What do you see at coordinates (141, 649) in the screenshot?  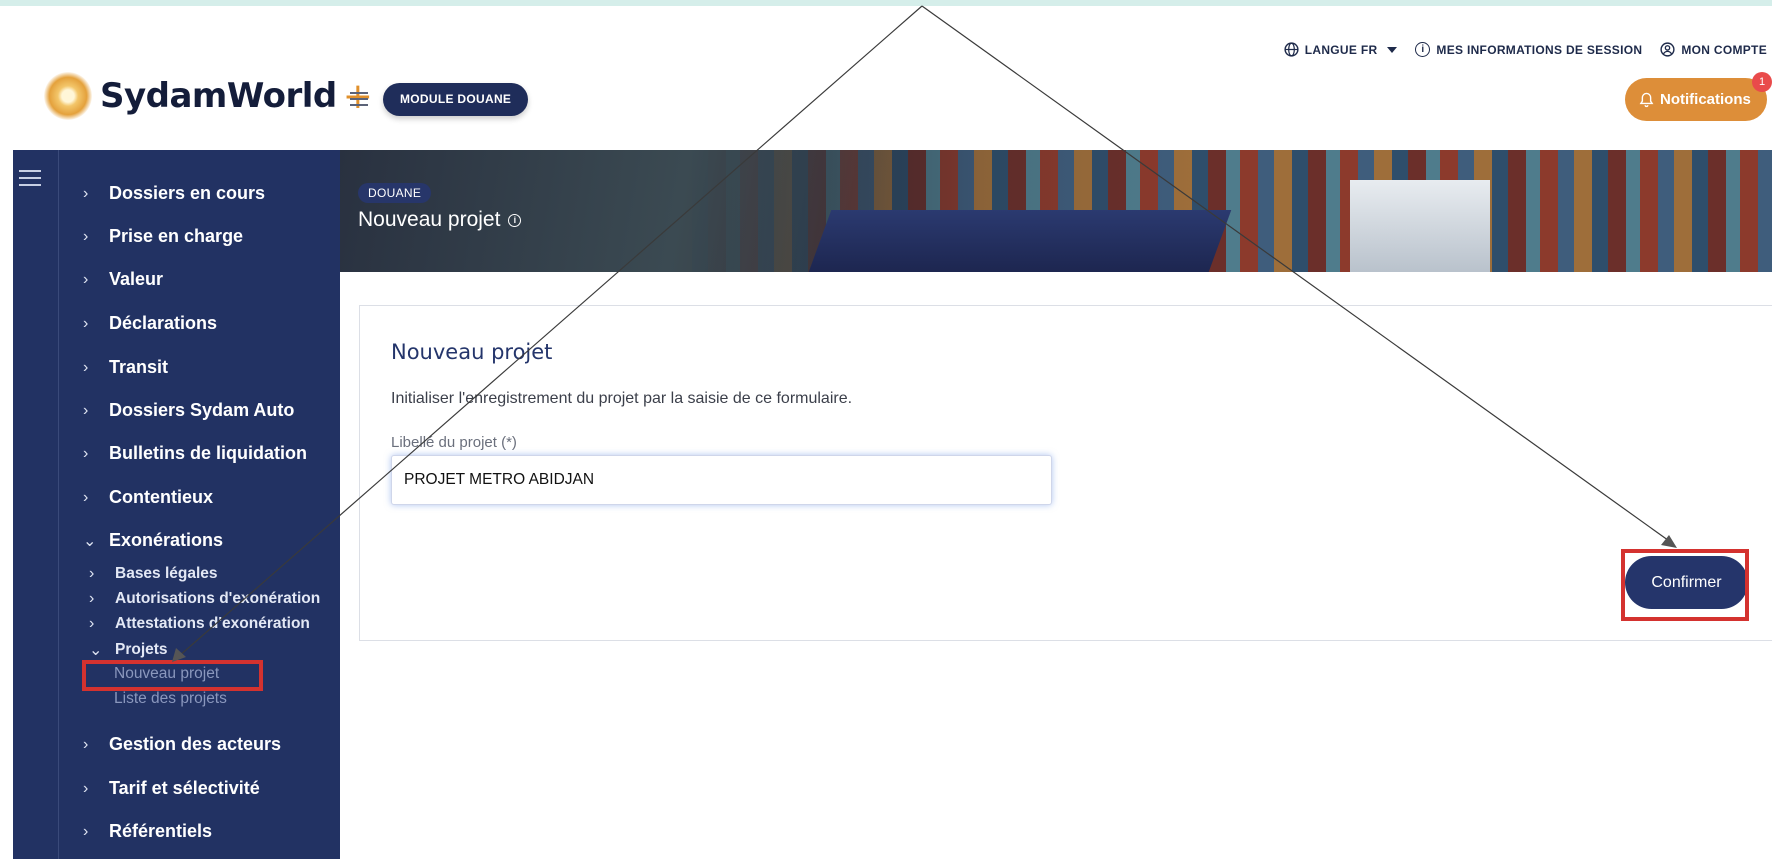 I see `sidebar-subitem-label: Projets` at bounding box center [141, 649].